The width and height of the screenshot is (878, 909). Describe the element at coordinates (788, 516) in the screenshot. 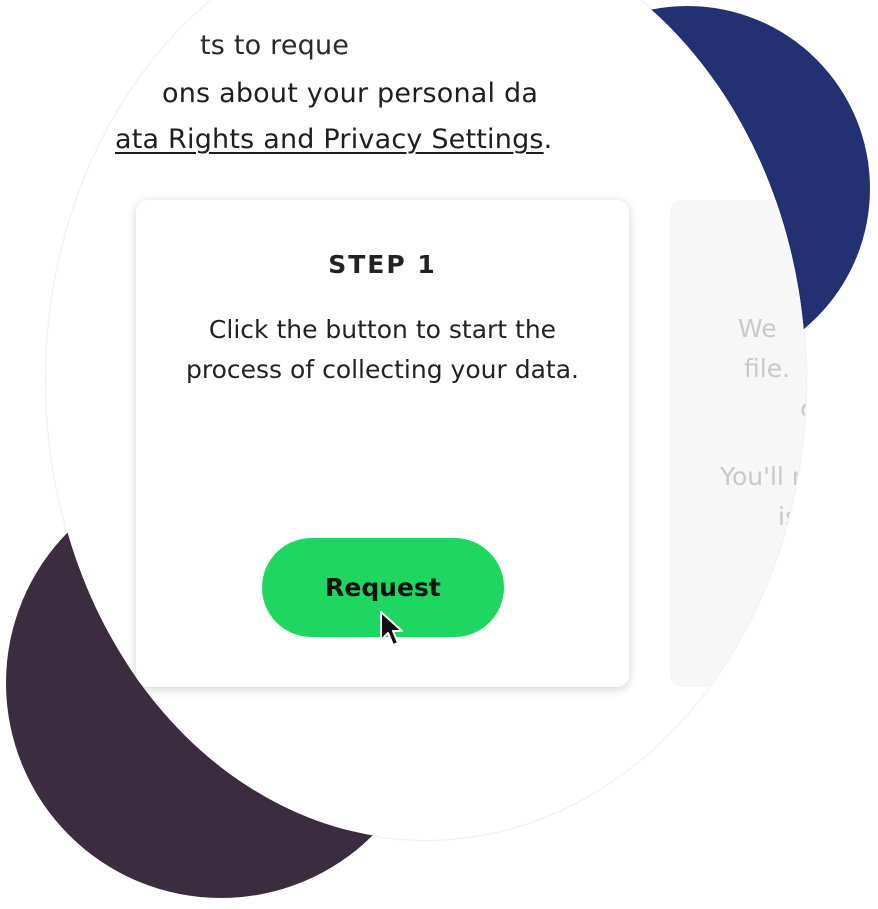

I see `step-2-text-line: is` at that location.